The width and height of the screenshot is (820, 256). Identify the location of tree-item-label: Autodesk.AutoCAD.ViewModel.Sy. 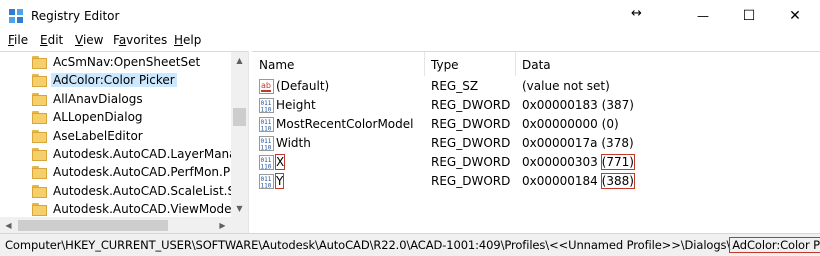
(150, 209).